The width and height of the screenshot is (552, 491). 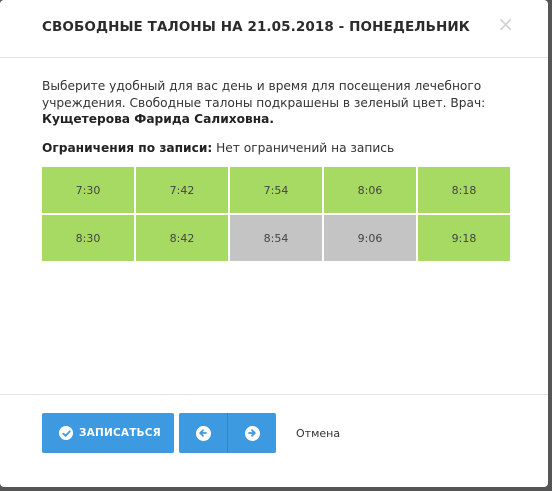 What do you see at coordinates (276, 190) in the screenshot?
I see `time-slot-7-54: 7:54` at bounding box center [276, 190].